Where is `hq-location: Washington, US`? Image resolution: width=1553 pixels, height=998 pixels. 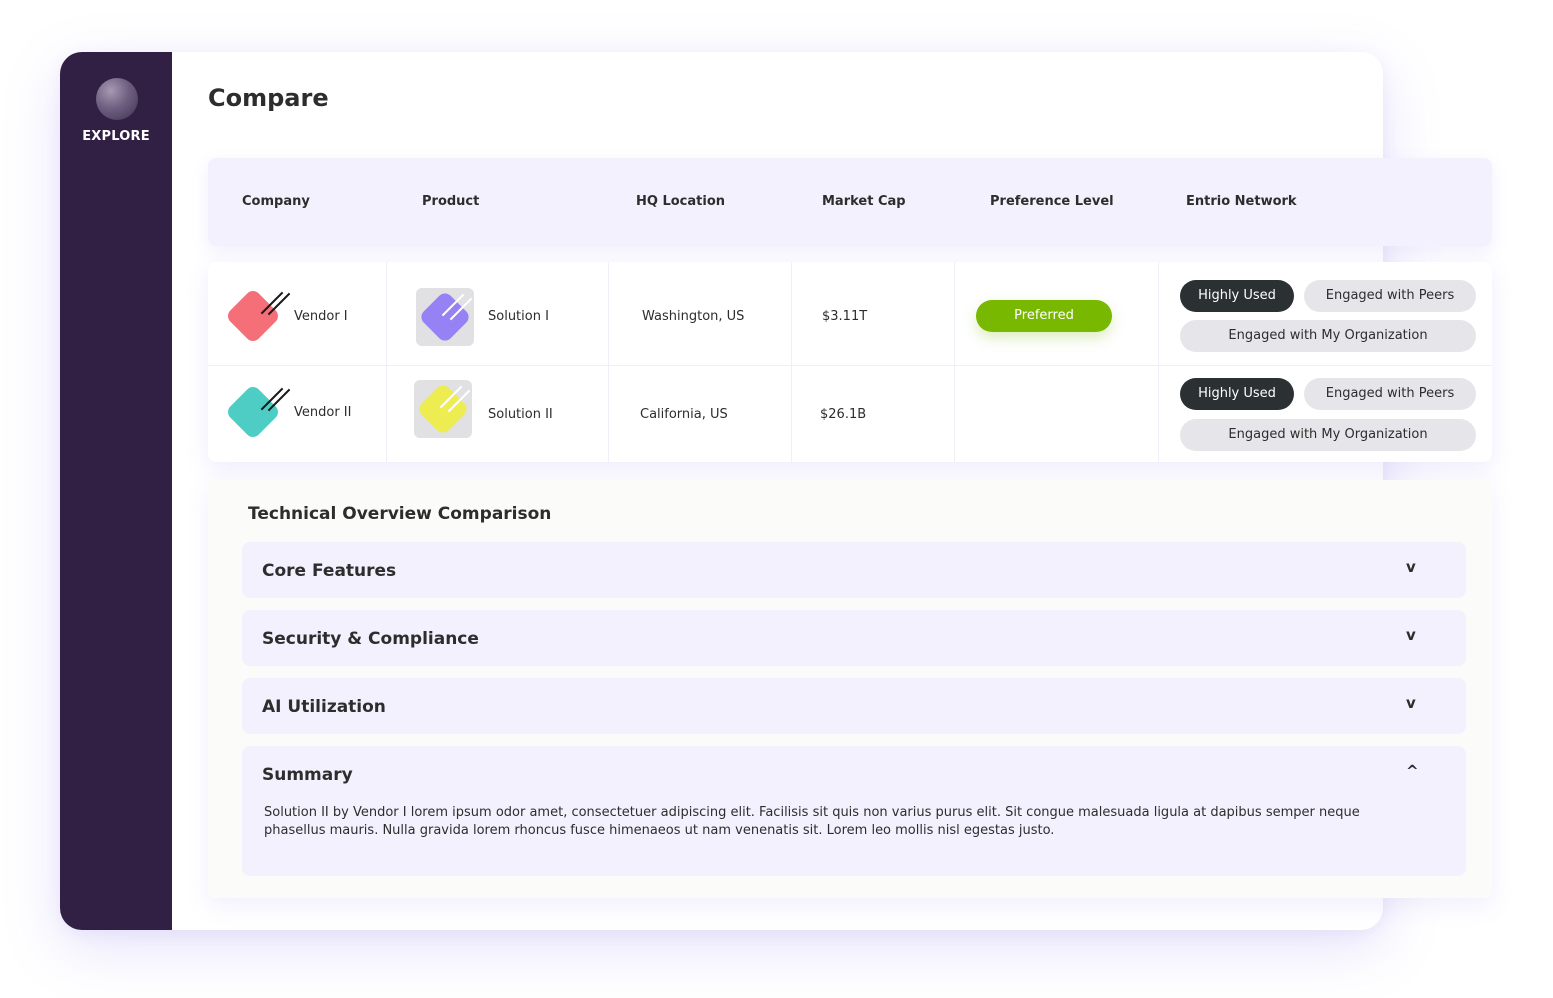 hq-location: Washington, US is located at coordinates (693, 316).